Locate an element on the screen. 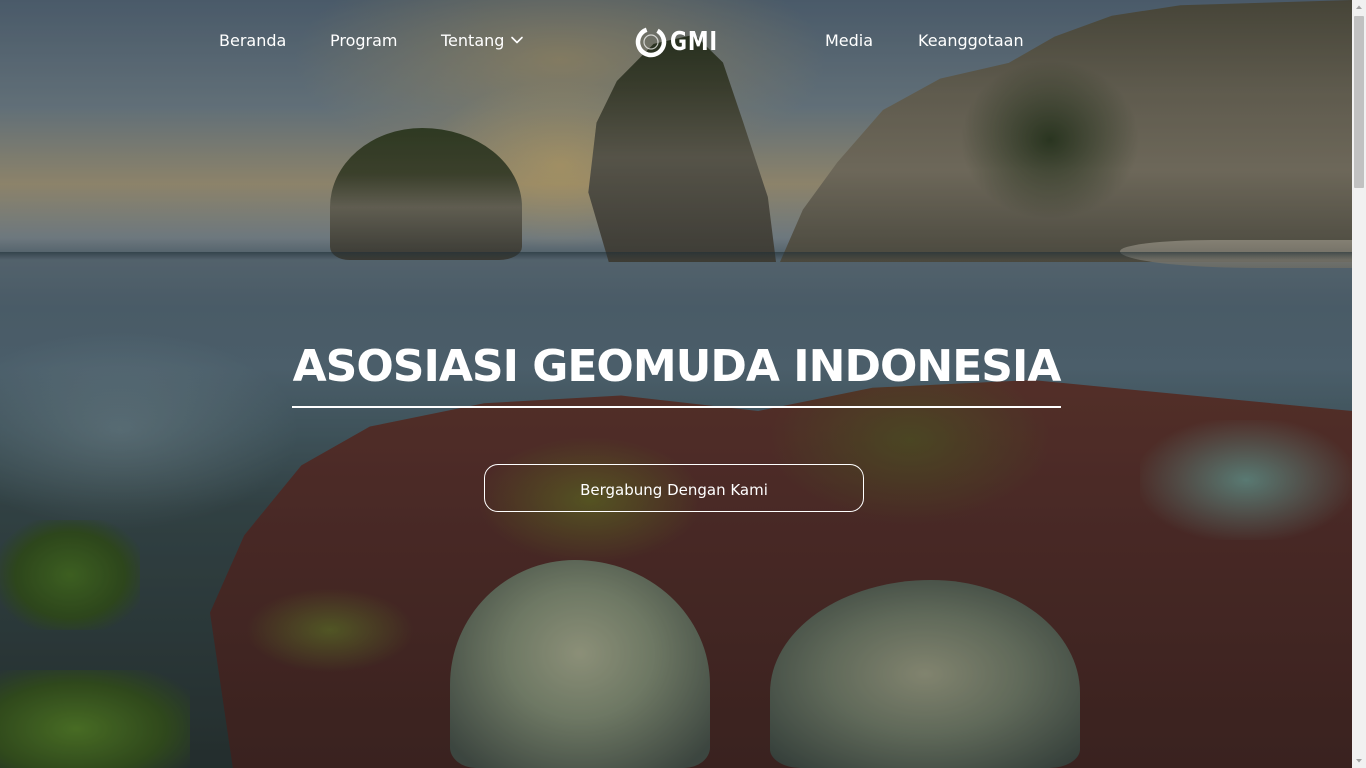 Image resolution: width=1366 pixels, height=768 pixels. logo-text: GMI is located at coordinates (694, 42).